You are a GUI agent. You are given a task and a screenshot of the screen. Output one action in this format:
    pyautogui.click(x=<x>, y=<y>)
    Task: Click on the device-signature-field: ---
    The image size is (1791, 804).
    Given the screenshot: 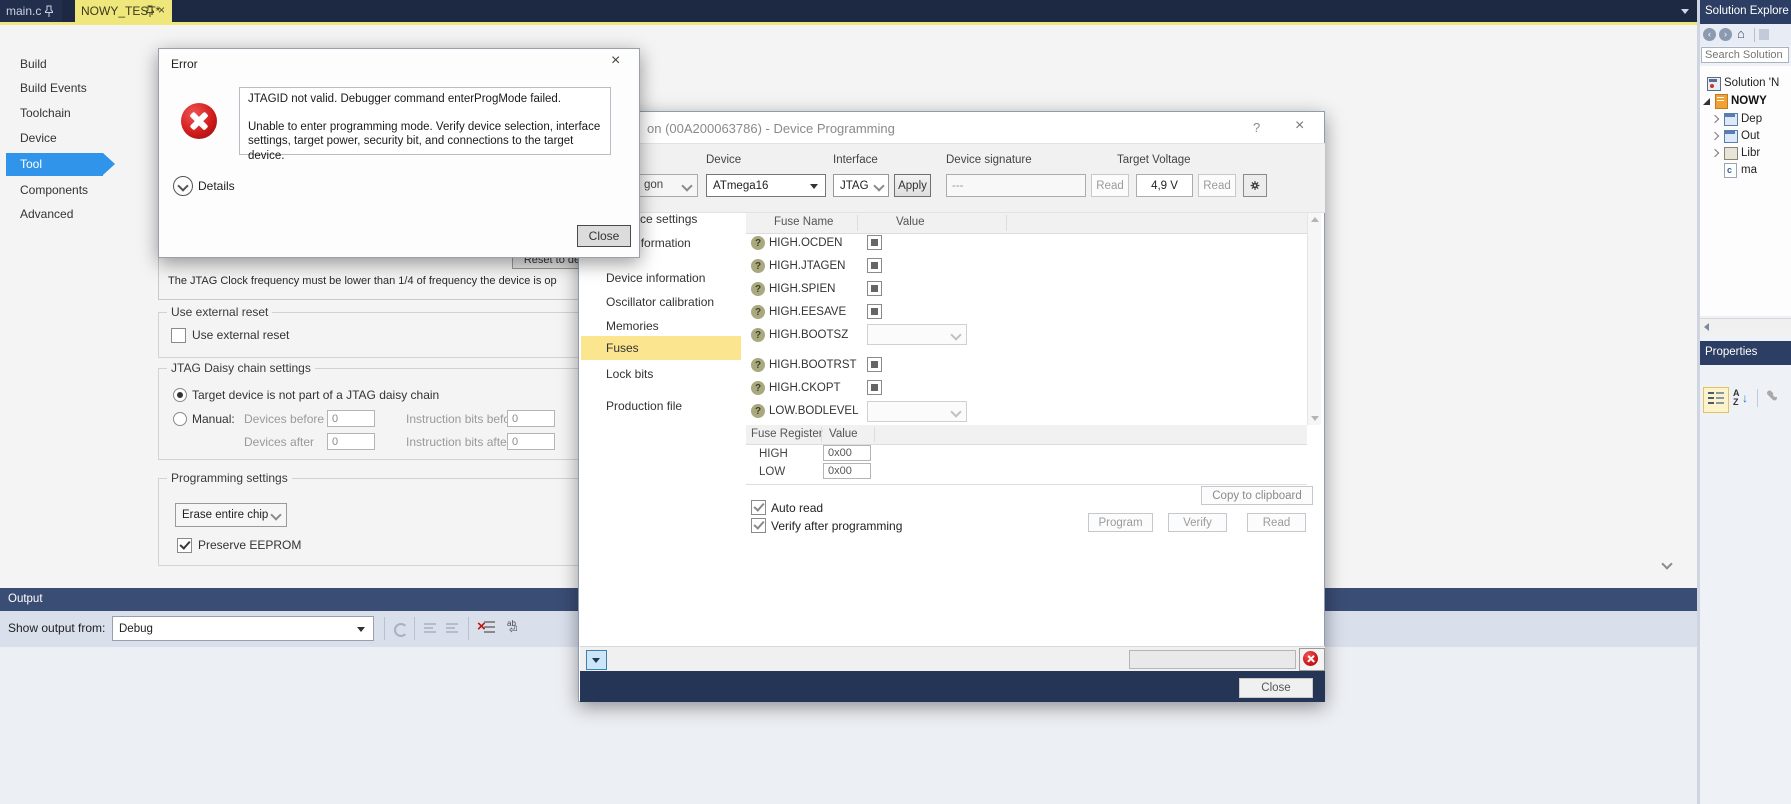 What is the action you would take?
    pyautogui.click(x=1016, y=185)
    